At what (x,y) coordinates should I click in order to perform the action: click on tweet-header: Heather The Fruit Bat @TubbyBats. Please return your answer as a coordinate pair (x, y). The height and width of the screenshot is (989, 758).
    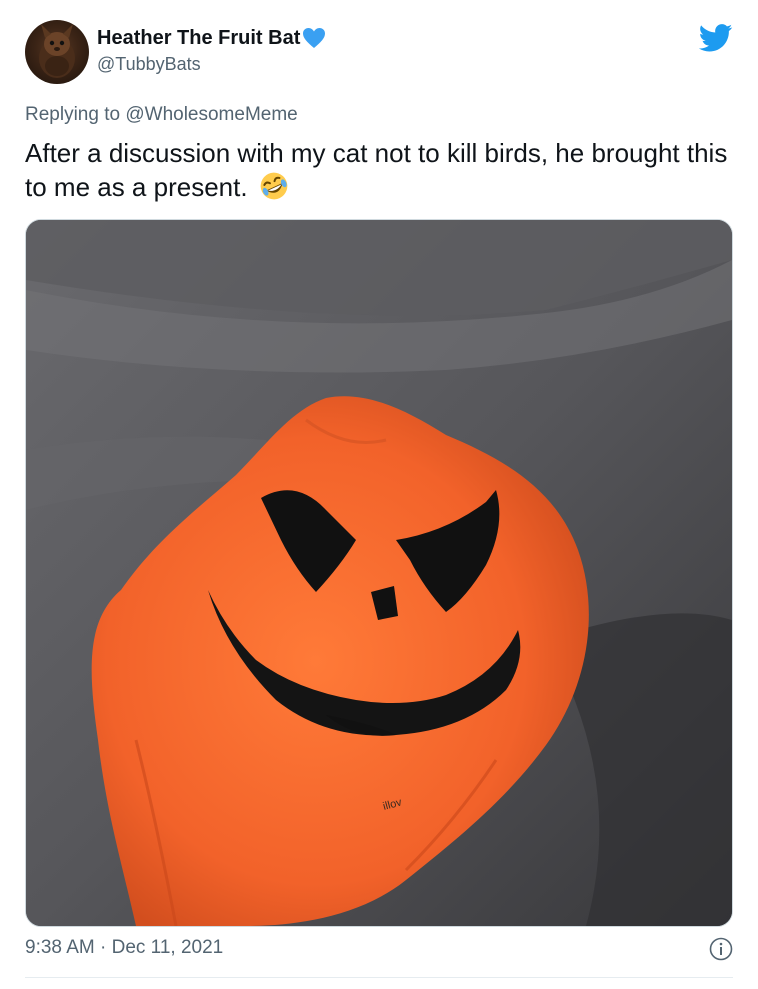
    Looking at the image, I should click on (379, 53).